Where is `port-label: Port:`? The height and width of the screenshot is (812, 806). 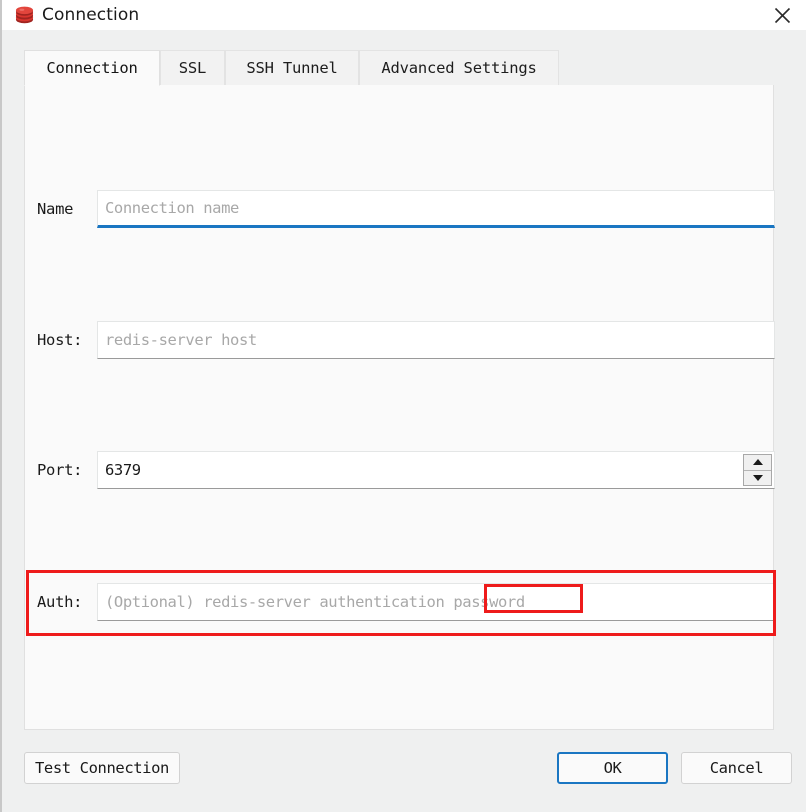
port-label: Port: is located at coordinates (60, 470).